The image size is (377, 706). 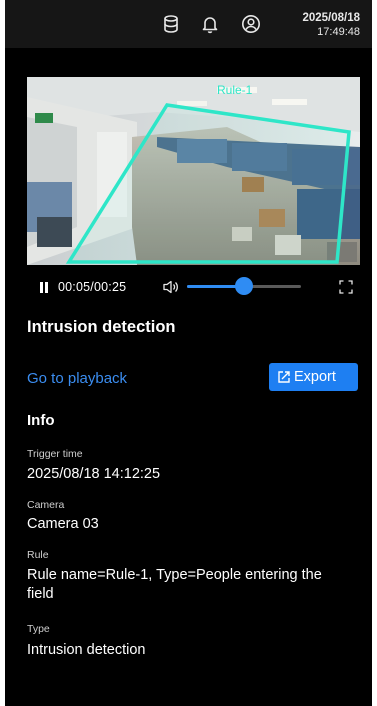 I want to click on trigger-time-label: Trigger time, so click(x=55, y=454).